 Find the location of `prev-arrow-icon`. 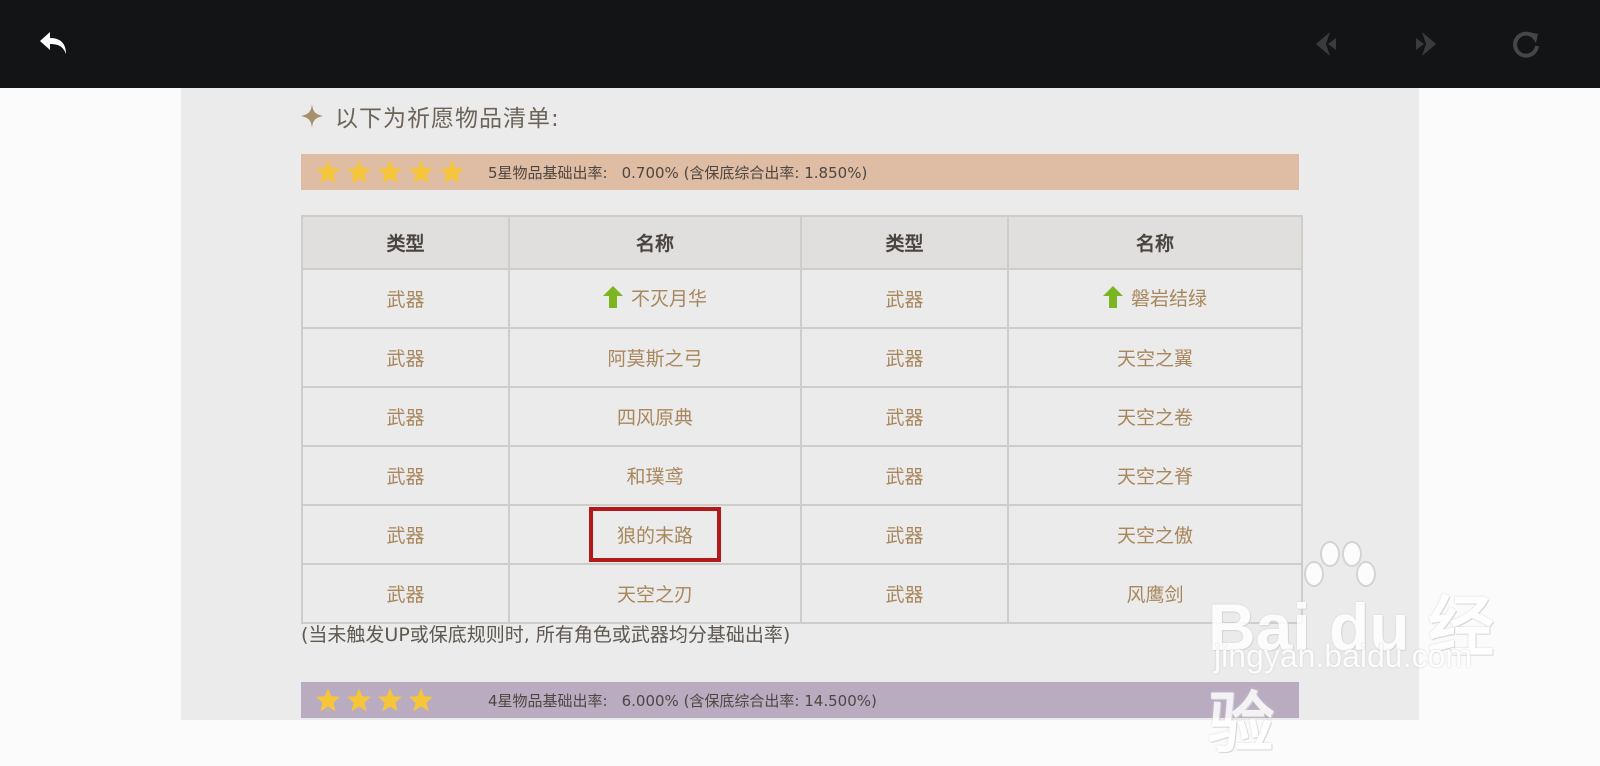

prev-arrow-icon is located at coordinates (1326, 44).